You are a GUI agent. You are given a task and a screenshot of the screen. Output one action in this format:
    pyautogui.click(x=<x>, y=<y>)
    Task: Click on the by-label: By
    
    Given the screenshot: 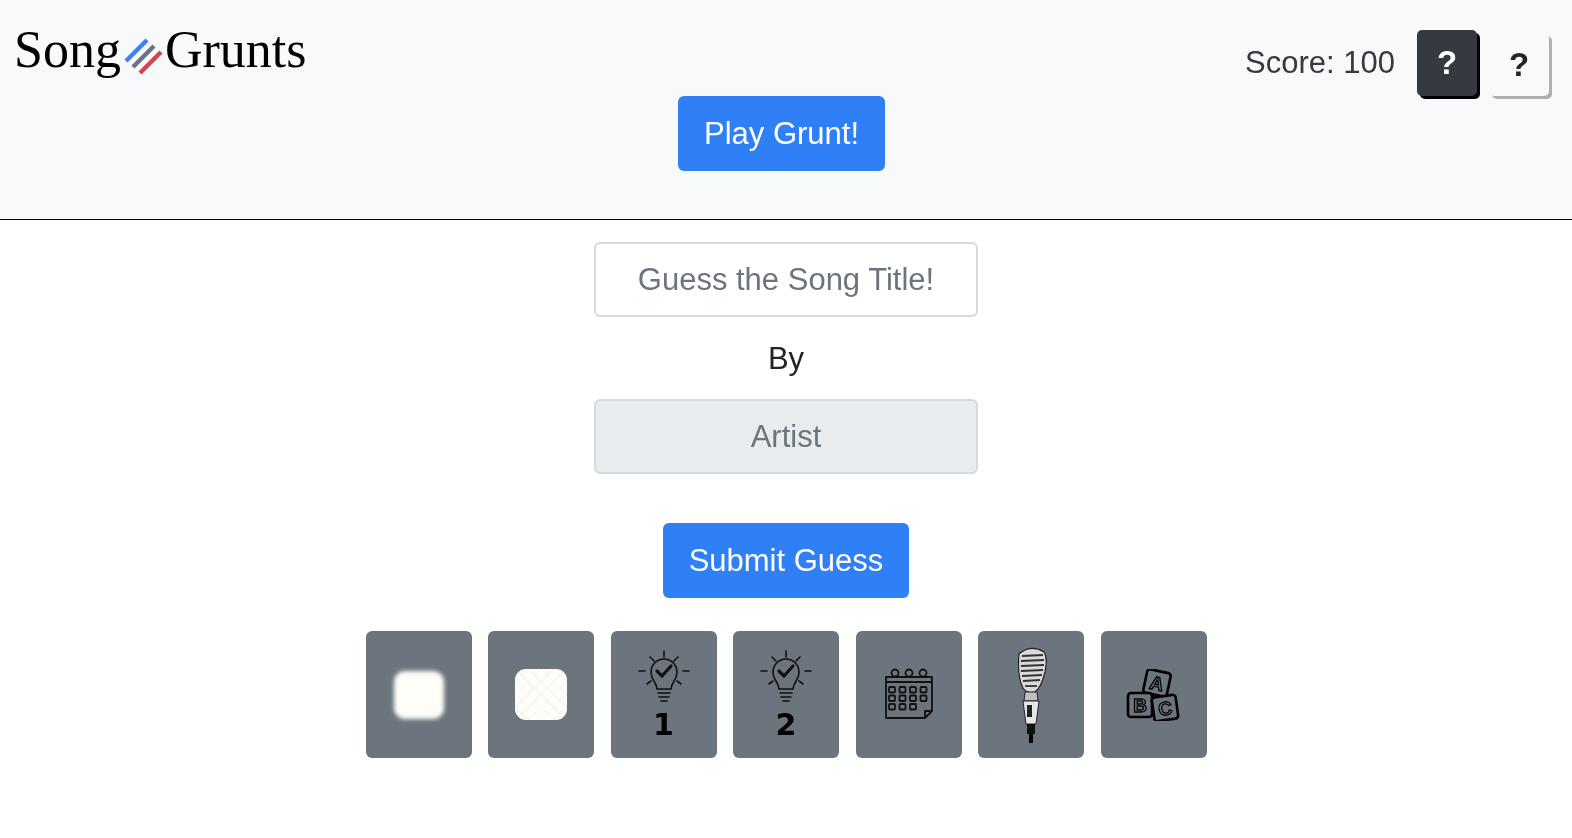 What is the action you would take?
    pyautogui.click(x=786, y=359)
    